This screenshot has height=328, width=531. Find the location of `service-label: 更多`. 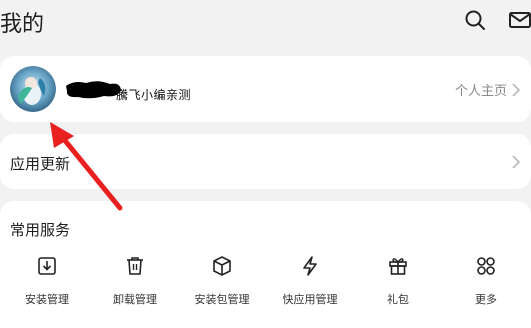

service-label: 更多 is located at coordinates (486, 299).